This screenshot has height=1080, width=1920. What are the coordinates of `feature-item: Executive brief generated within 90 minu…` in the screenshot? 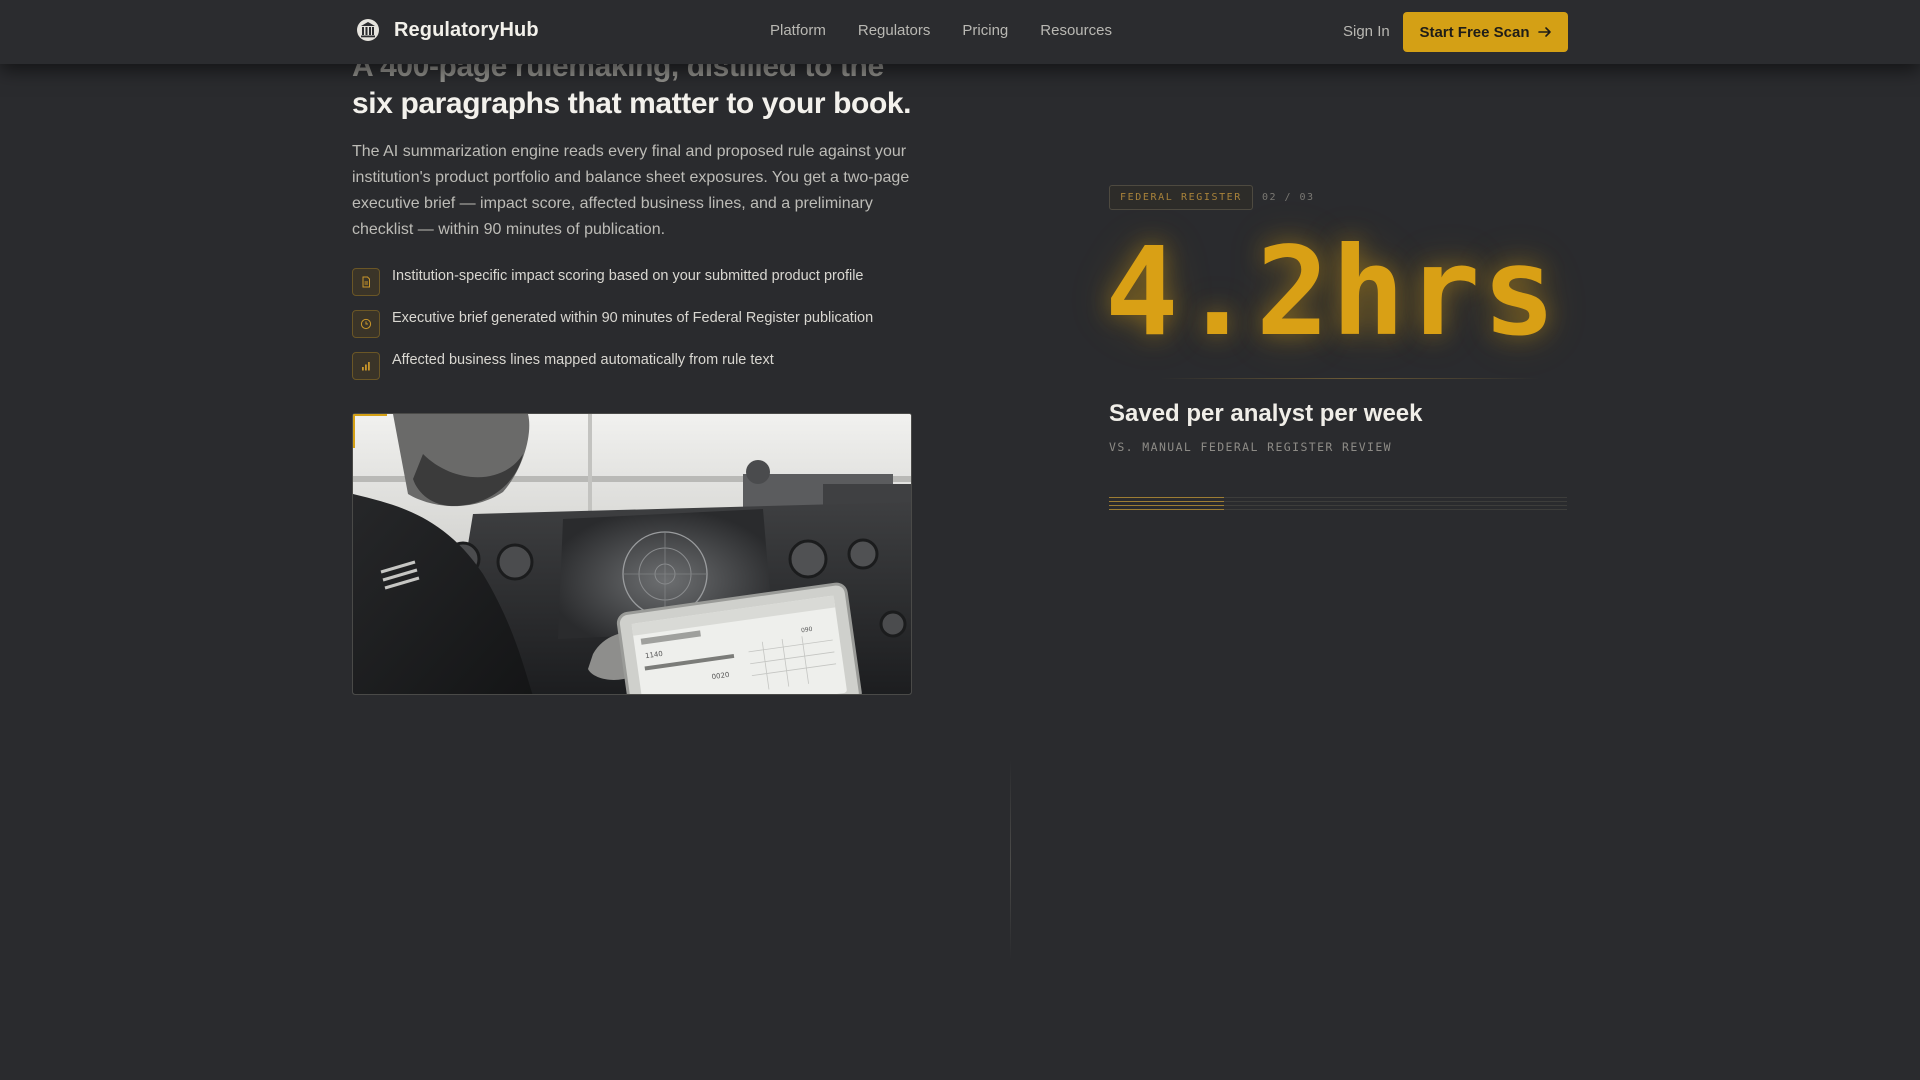 It's located at (652, 331).